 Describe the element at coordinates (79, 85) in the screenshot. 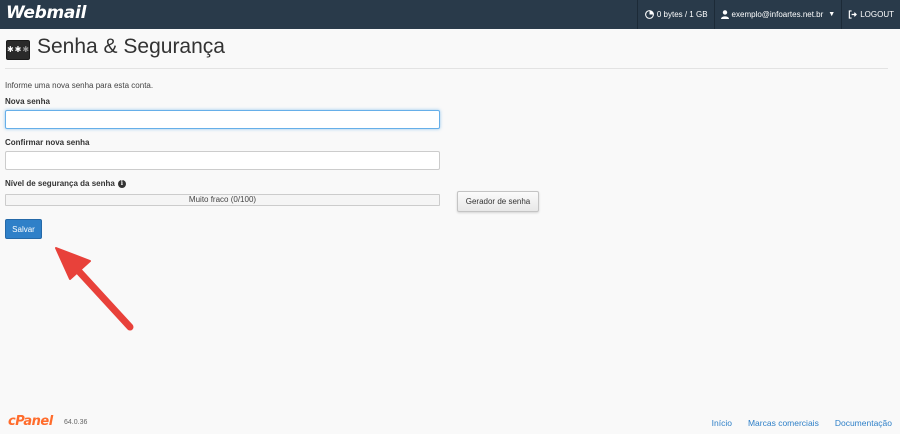

I see `instructions-text: Informe uma nova senha para esta conta.` at that location.